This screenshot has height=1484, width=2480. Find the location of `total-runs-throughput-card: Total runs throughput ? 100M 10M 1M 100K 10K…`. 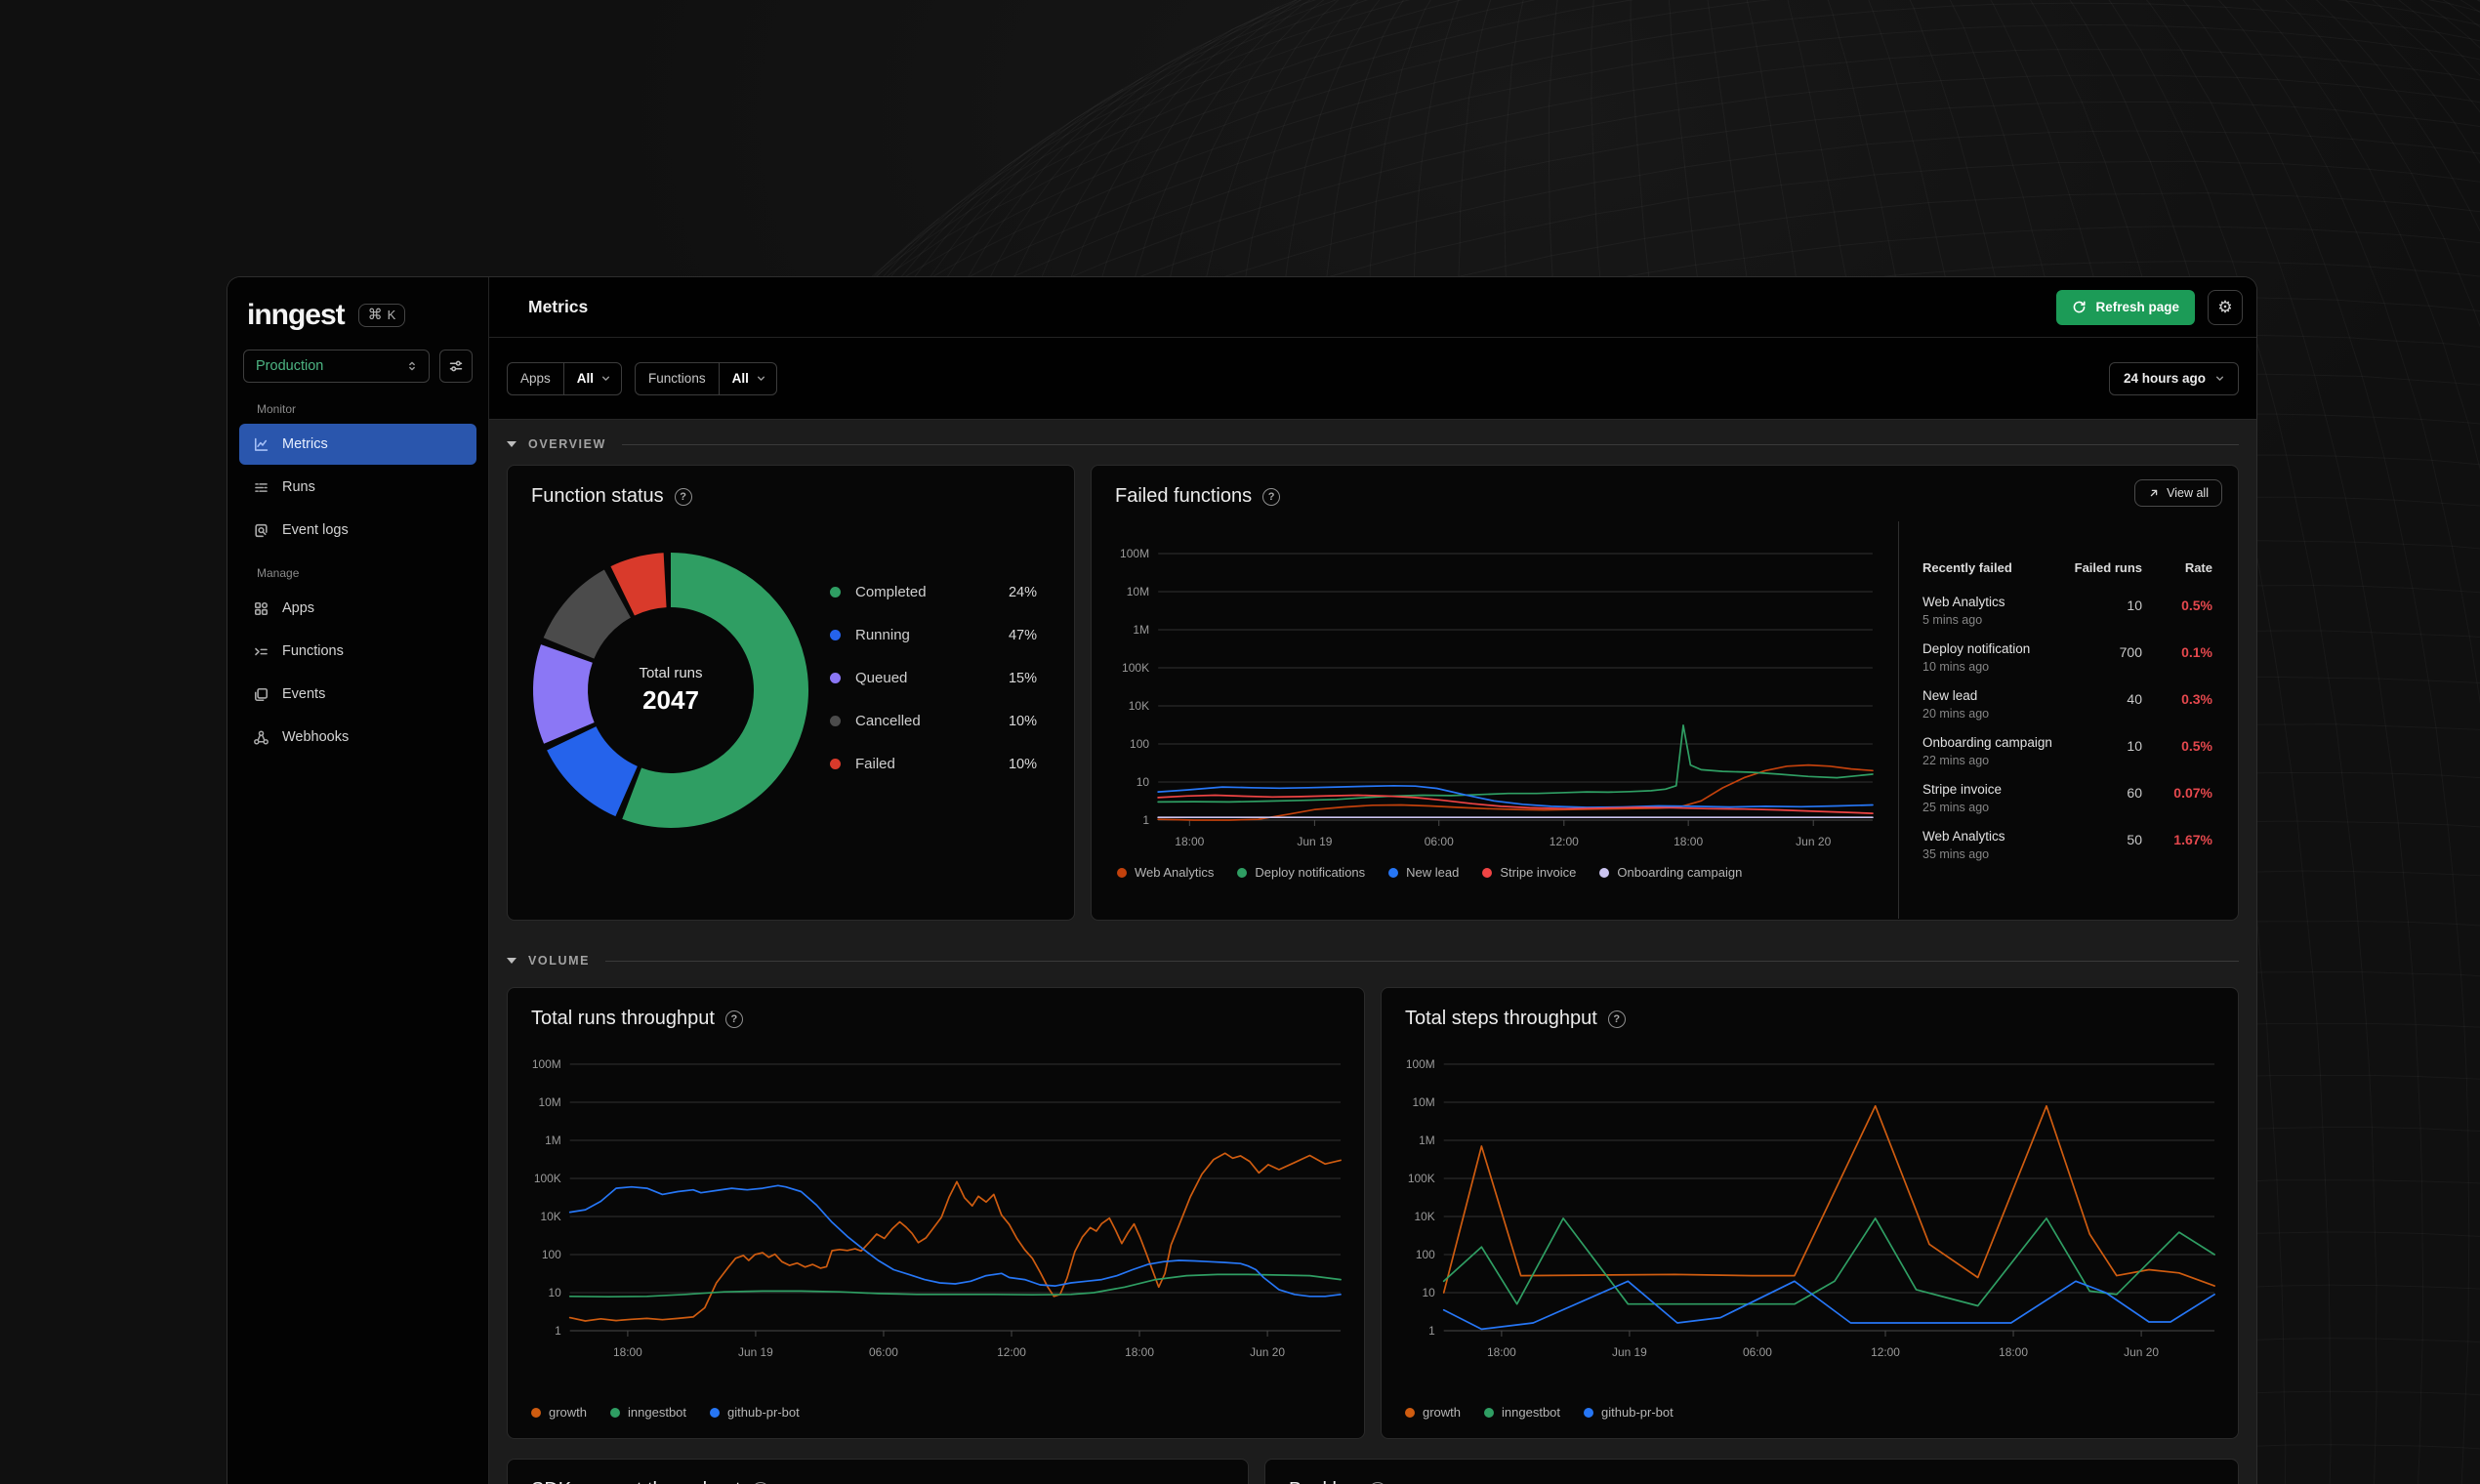

total-runs-throughput-card: Total runs throughput ? 100M 10M 1M 100K 10K… is located at coordinates (936, 1213).